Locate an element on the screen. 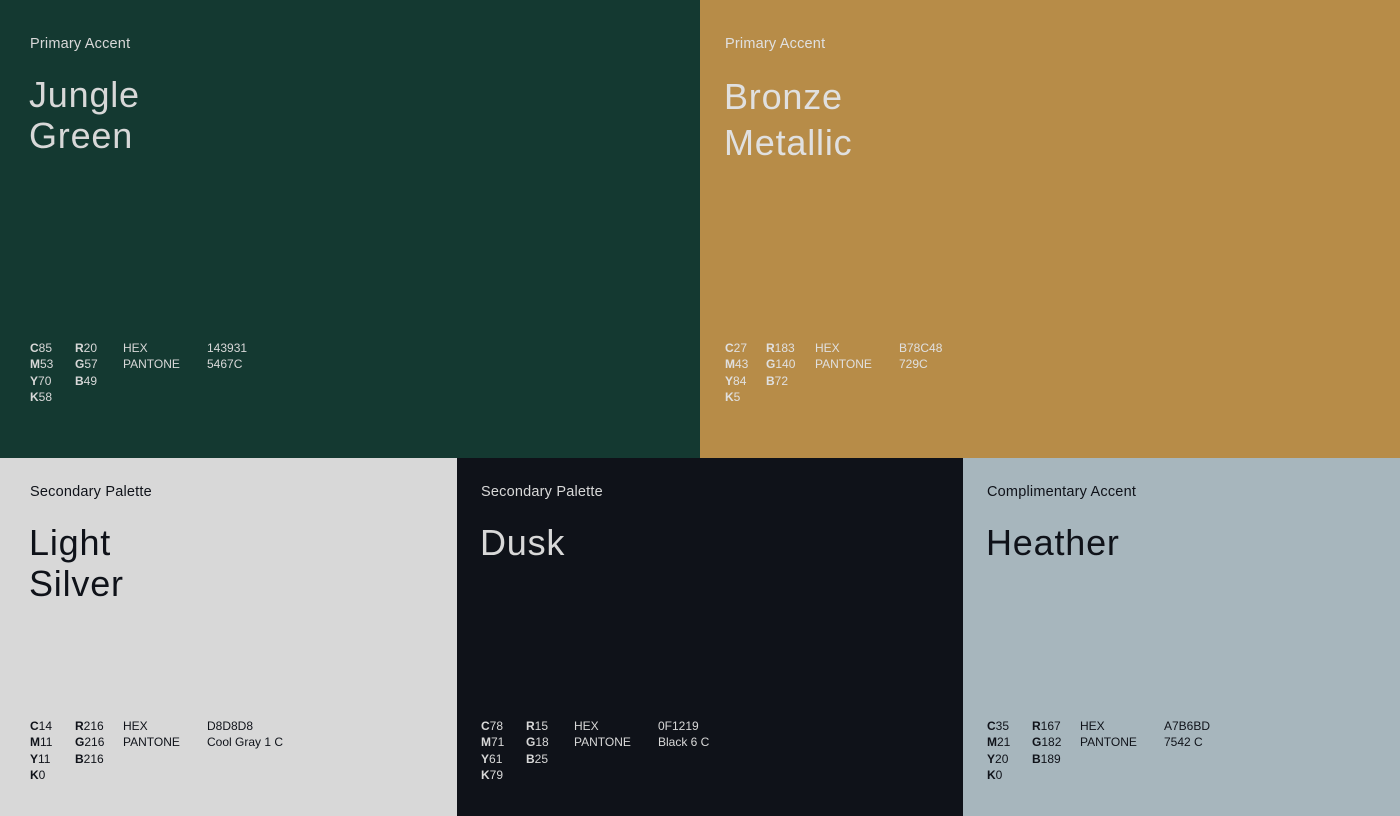 The image size is (1400, 816). pantone-value: 729C is located at coordinates (913, 364).